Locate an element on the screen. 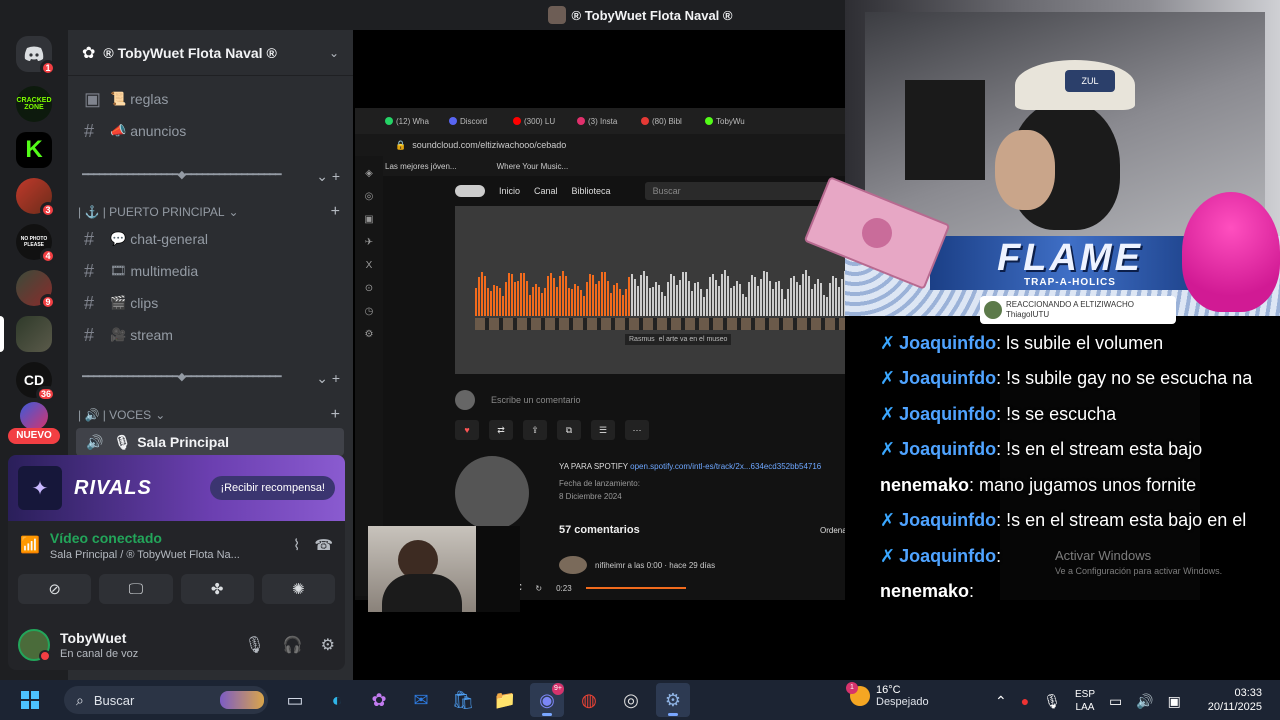 This screenshot has height=720, width=1280. server-cd: CD 36 is located at coordinates (36, 382).